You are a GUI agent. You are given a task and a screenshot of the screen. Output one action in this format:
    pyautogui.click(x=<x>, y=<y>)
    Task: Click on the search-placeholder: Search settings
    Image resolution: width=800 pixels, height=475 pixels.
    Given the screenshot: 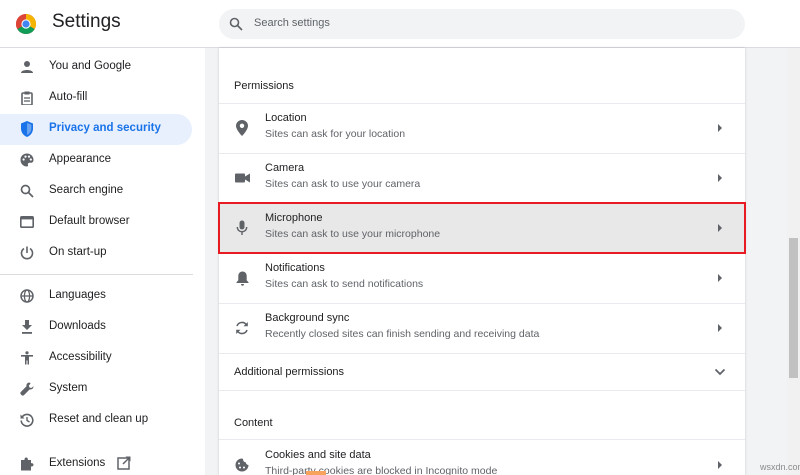 What is the action you would take?
    pyautogui.click(x=292, y=23)
    